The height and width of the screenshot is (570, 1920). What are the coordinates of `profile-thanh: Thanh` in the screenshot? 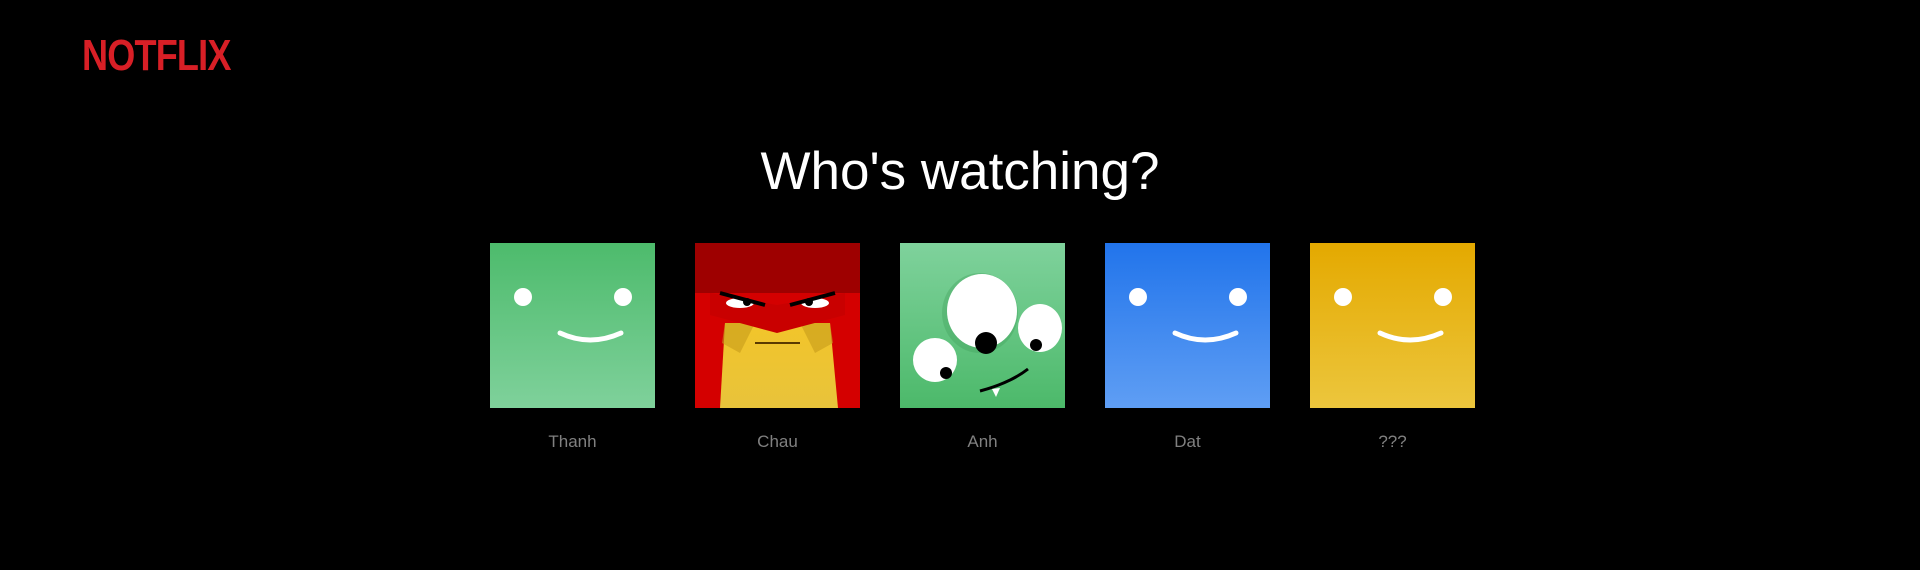 It's located at (572, 347).